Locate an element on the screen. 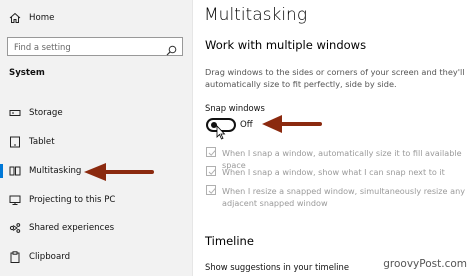  sidebar-item-shared-experiences: Shared experiences is located at coordinates (96, 228).